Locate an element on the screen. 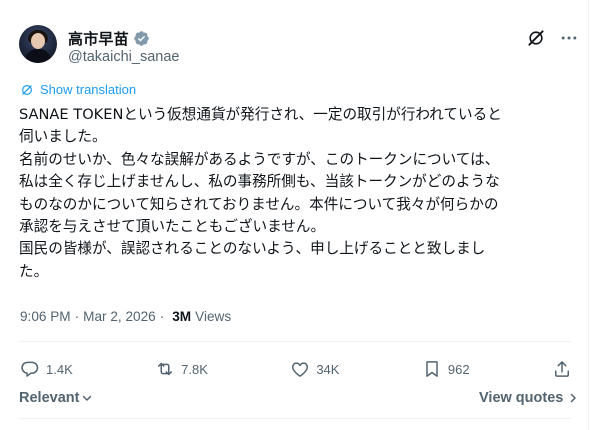 Image resolution: width=590 pixels, height=430 pixels. verified-badge-icon is located at coordinates (141, 38).